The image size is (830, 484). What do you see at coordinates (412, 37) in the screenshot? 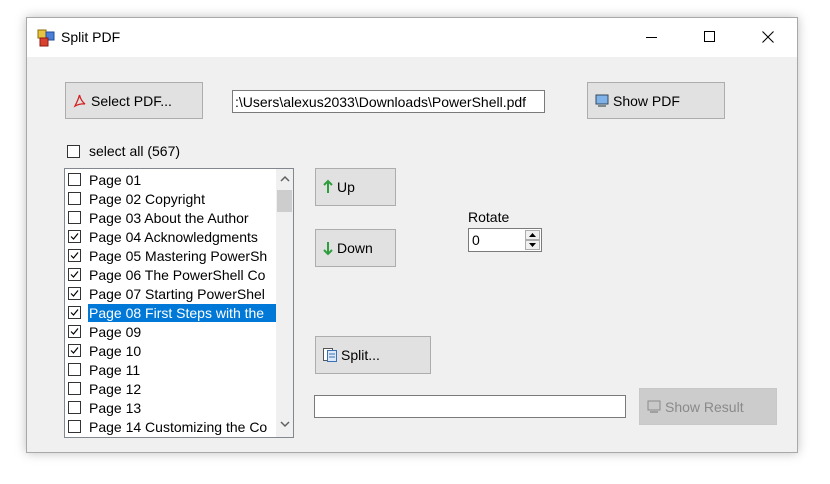
I see `title-bar: Split PDF` at bounding box center [412, 37].